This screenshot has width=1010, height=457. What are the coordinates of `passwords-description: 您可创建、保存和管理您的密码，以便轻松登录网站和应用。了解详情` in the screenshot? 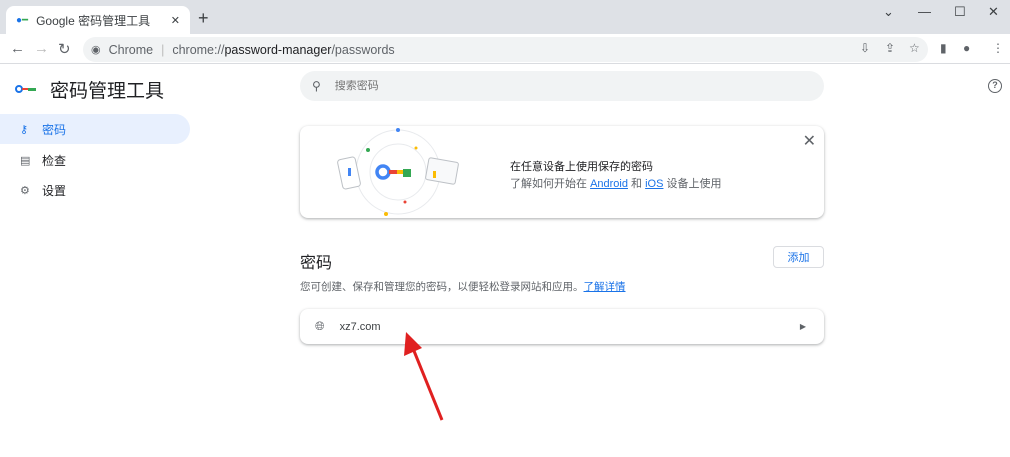 It's located at (463, 286).